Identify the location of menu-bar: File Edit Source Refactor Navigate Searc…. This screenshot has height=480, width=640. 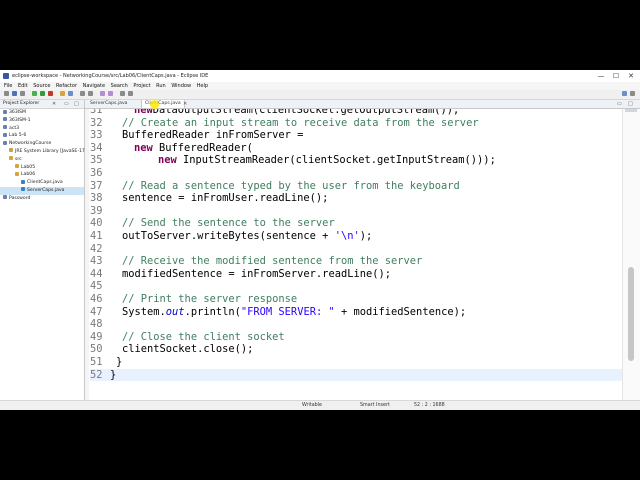
(320, 86).